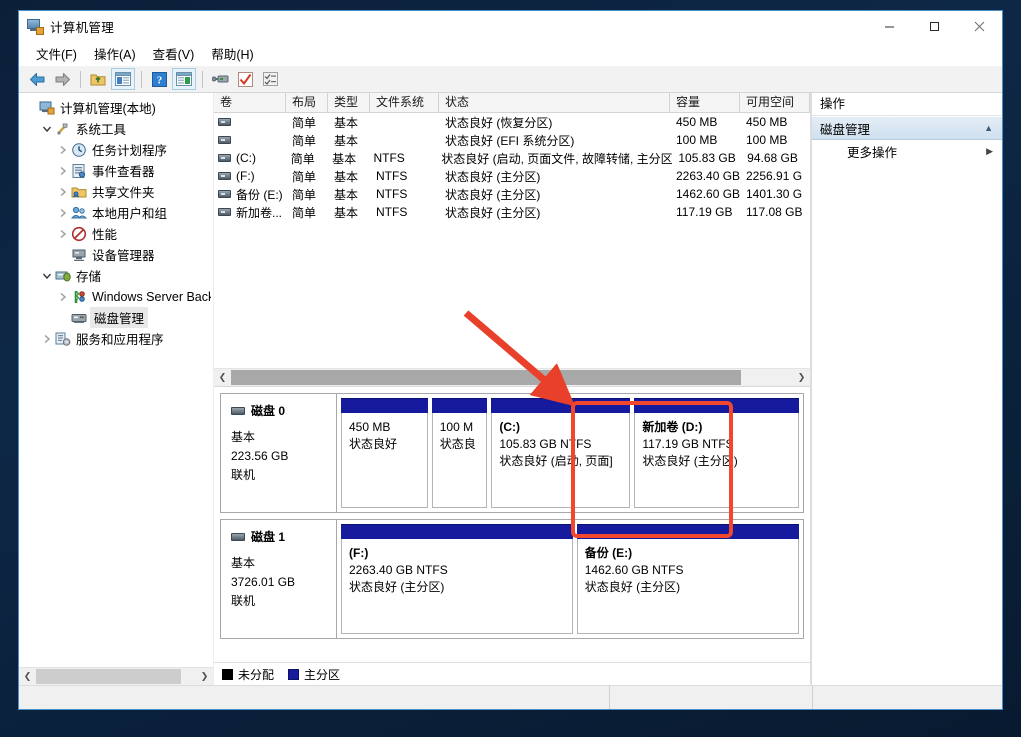  I want to click on show-hide-action-pane-button, so click(184, 79).